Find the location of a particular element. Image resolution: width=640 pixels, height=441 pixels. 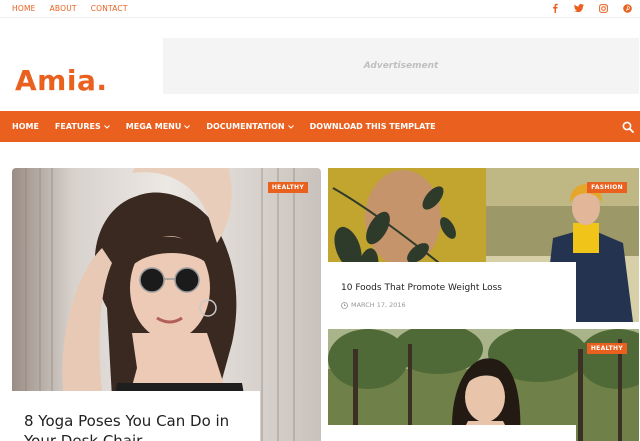

post-caption is located at coordinates (452, 433).